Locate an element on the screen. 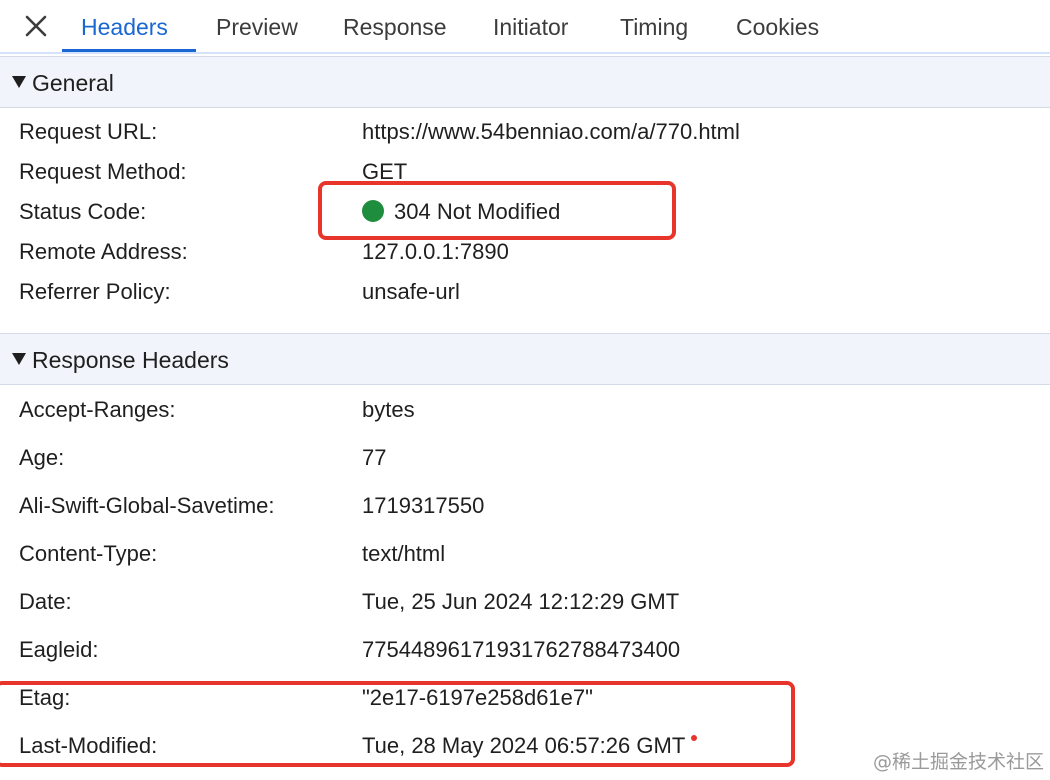  close-icon is located at coordinates (36, 26).